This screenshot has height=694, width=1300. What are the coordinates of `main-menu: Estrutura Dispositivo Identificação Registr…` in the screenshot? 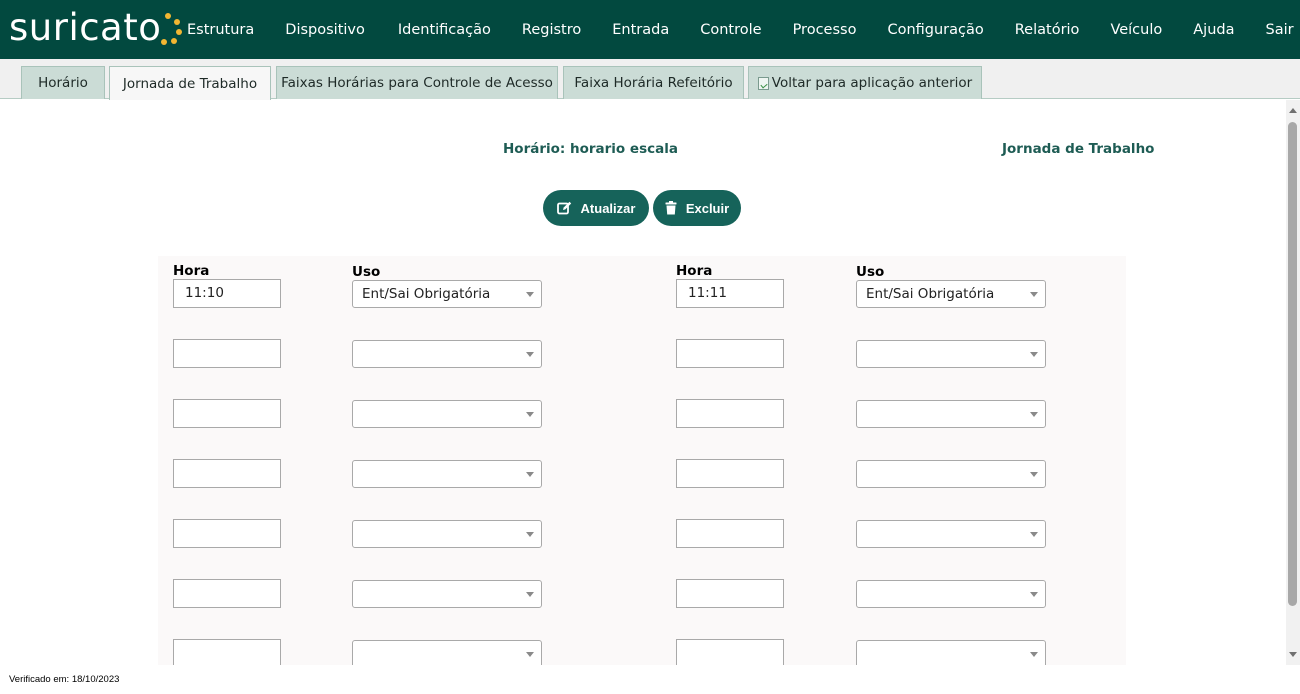 It's located at (743, 29).